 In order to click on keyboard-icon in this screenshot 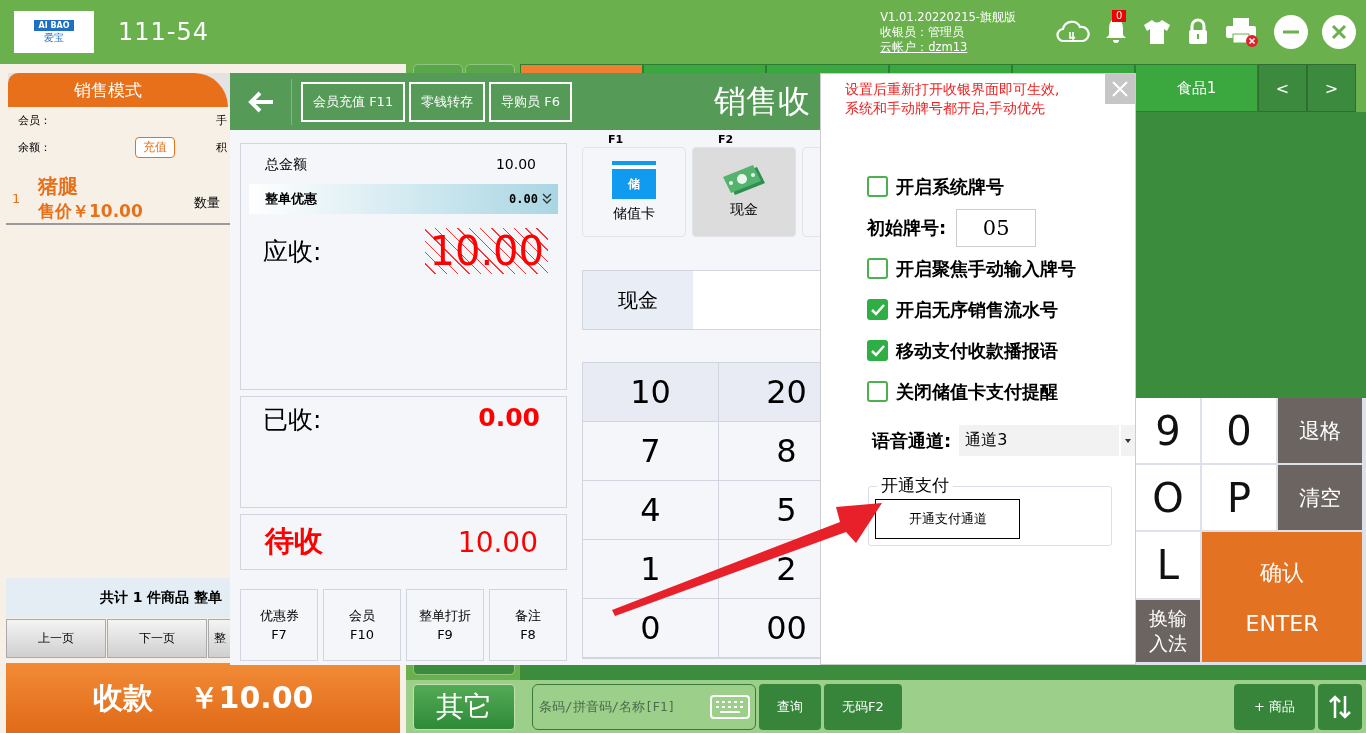, I will do `click(730, 706)`.